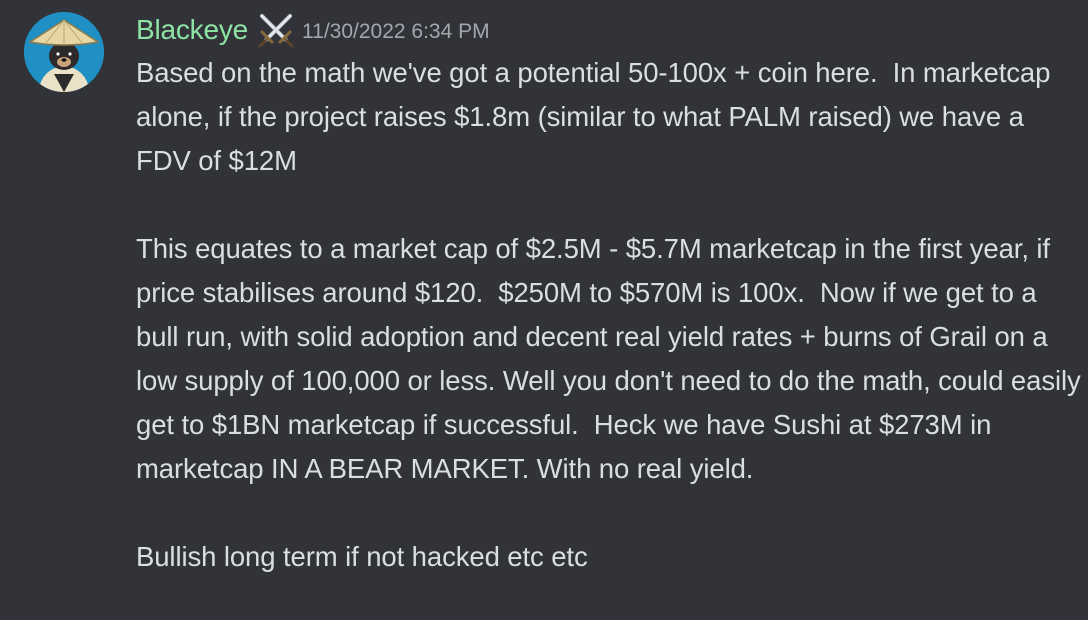  What do you see at coordinates (192, 30) in the screenshot?
I see `username: Blackeye` at bounding box center [192, 30].